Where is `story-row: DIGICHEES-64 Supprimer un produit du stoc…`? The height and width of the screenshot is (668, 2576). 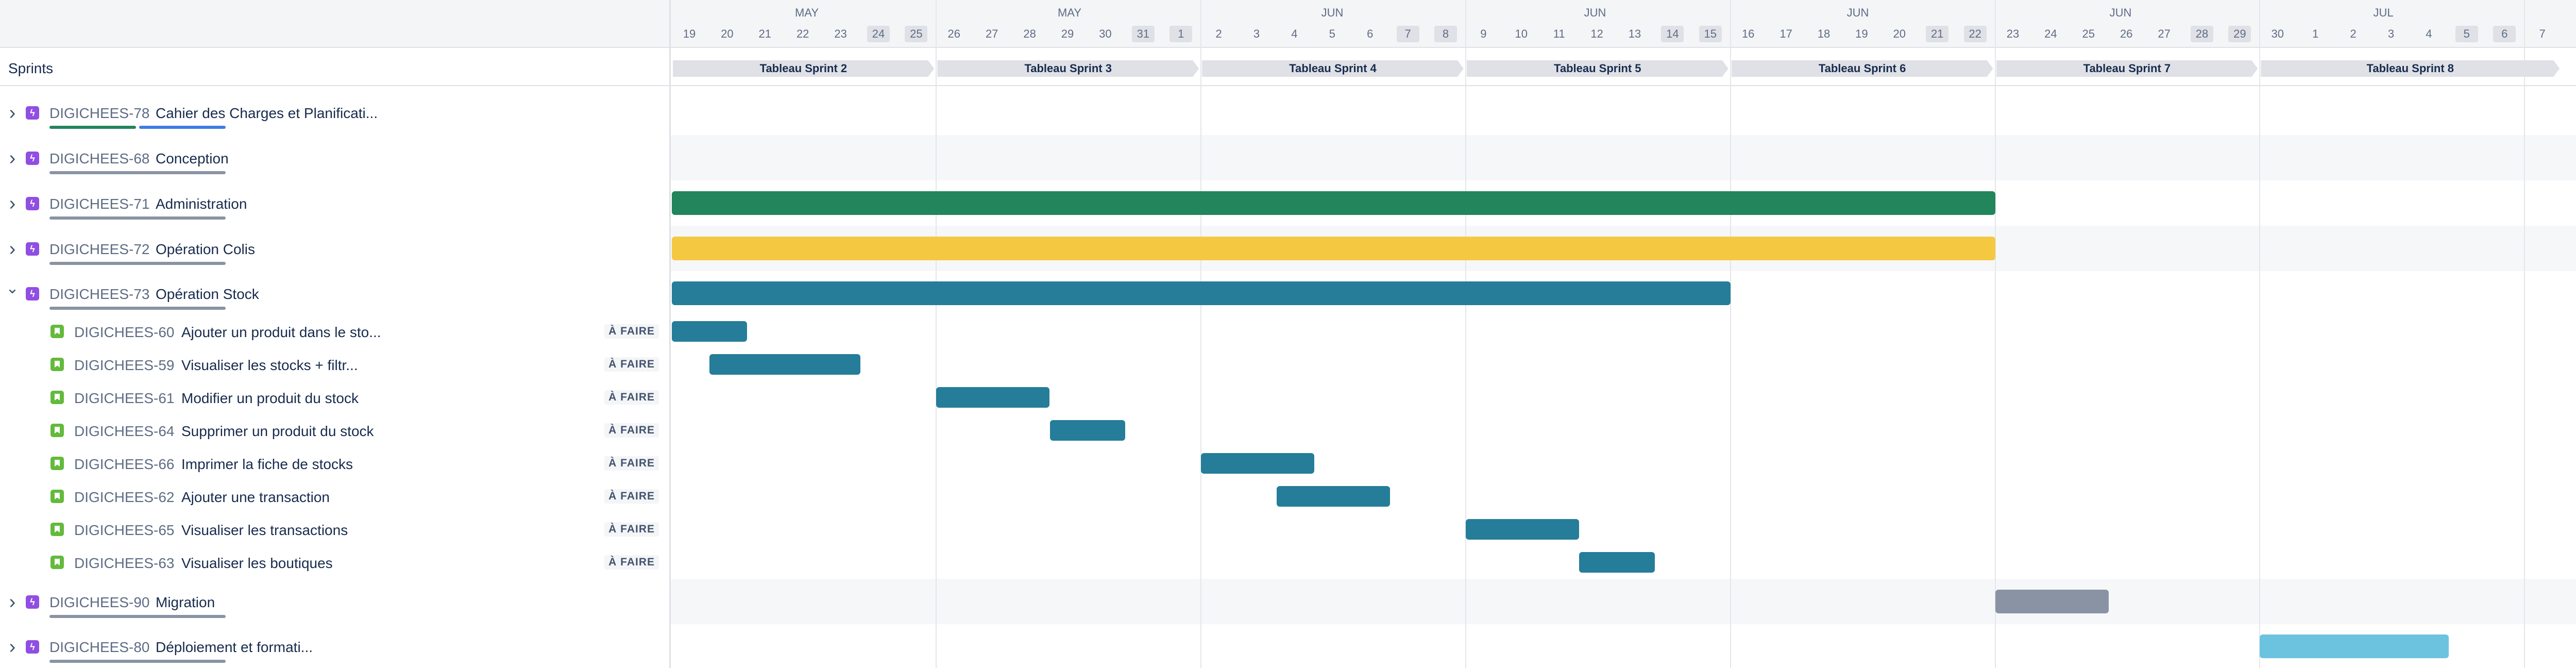
story-row: DIGICHEES-64 Supprimer un produit du stoc… is located at coordinates (334, 430).